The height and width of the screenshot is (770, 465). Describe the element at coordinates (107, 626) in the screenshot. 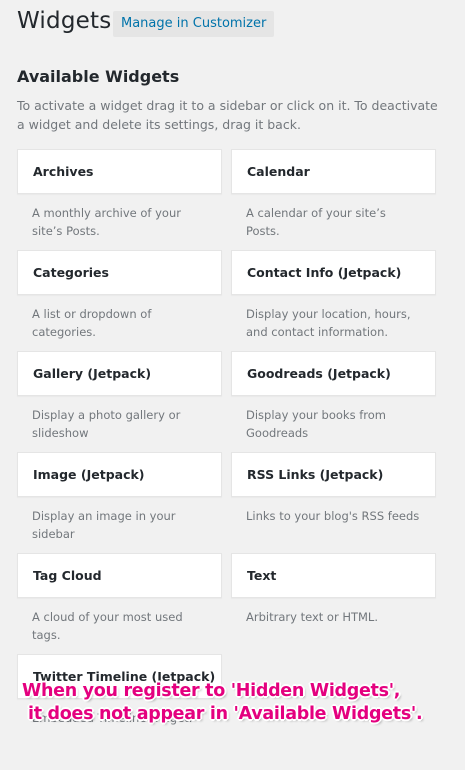

I see `widget-description: A cloud of your most used tags.` at that location.